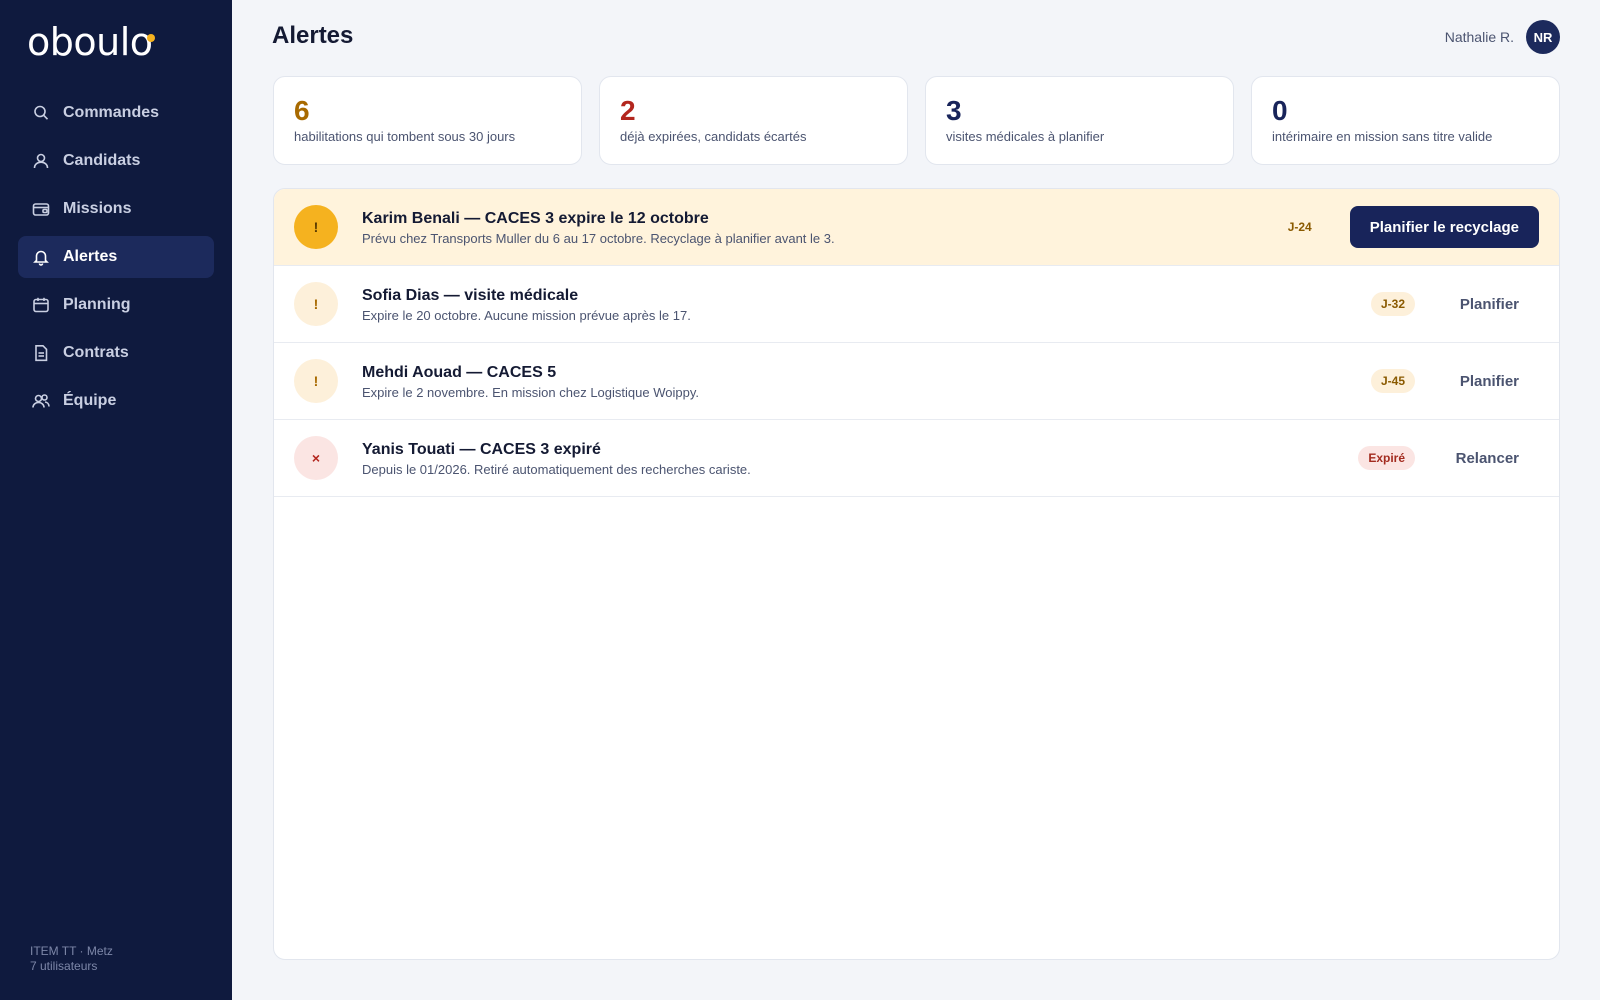 This screenshot has height=1000, width=1600. I want to click on users-icon, so click(41, 401).